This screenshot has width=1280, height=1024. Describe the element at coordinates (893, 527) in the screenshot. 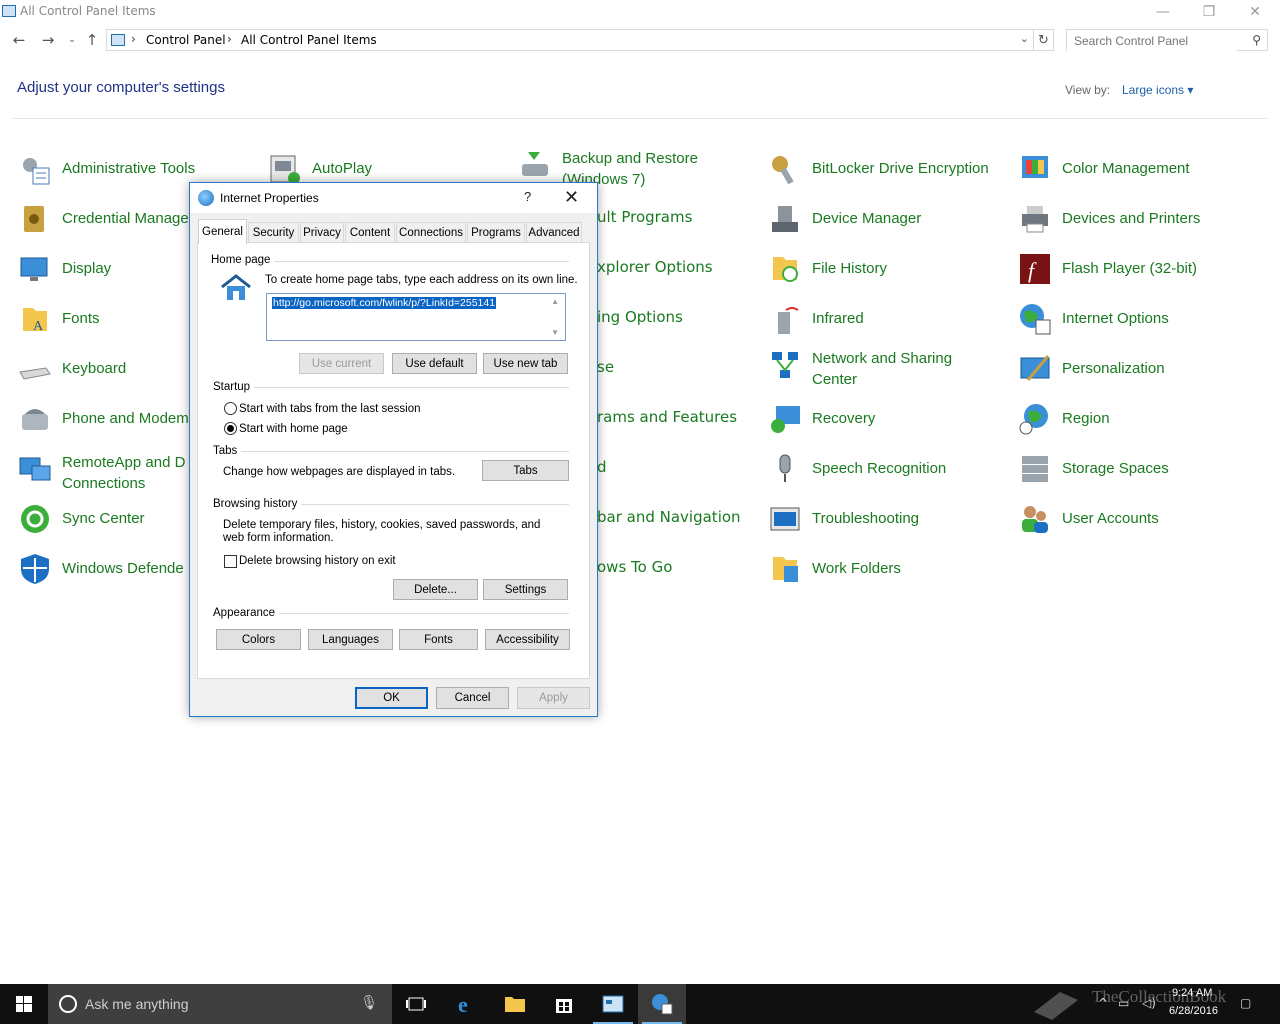

I see `item-troubleshooting: Troubleshooting` at that location.